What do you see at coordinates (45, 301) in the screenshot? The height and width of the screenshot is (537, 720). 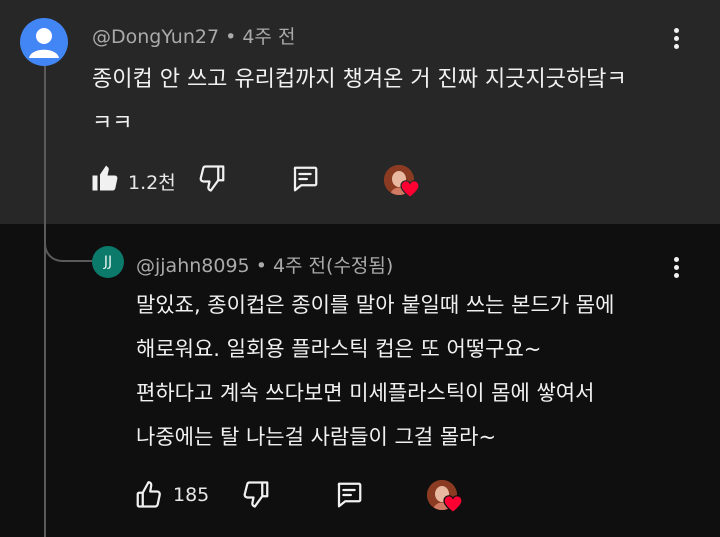 I see `thread-line` at bounding box center [45, 301].